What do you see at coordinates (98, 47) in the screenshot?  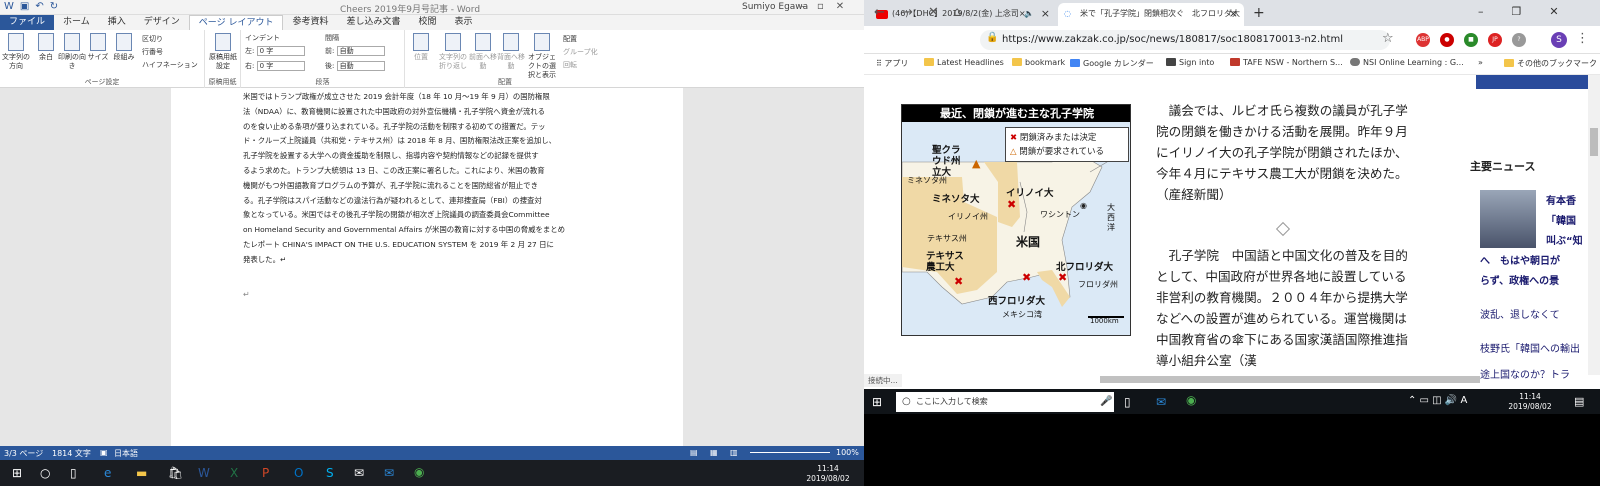 I see `size-button: サイズ` at bounding box center [98, 47].